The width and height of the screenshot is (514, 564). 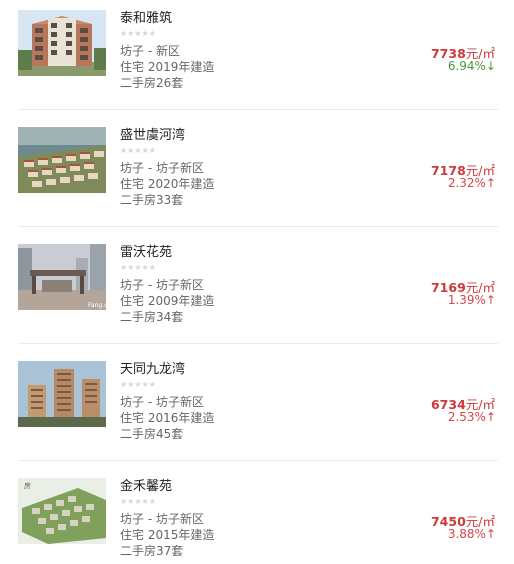 I want to click on resale-count: 二手房37套, so click(x=152, y=551).